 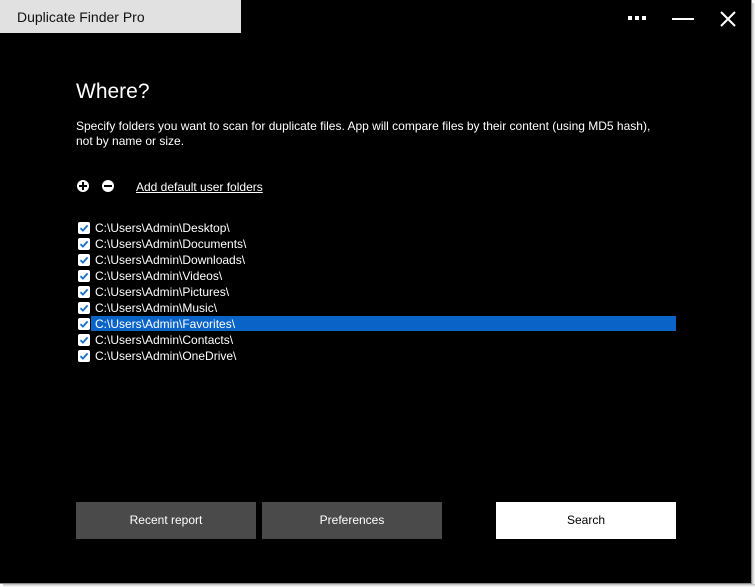 I want to click on folder-row: C:\Users\Admin\OneDrive\, so click(x=376, y=356).